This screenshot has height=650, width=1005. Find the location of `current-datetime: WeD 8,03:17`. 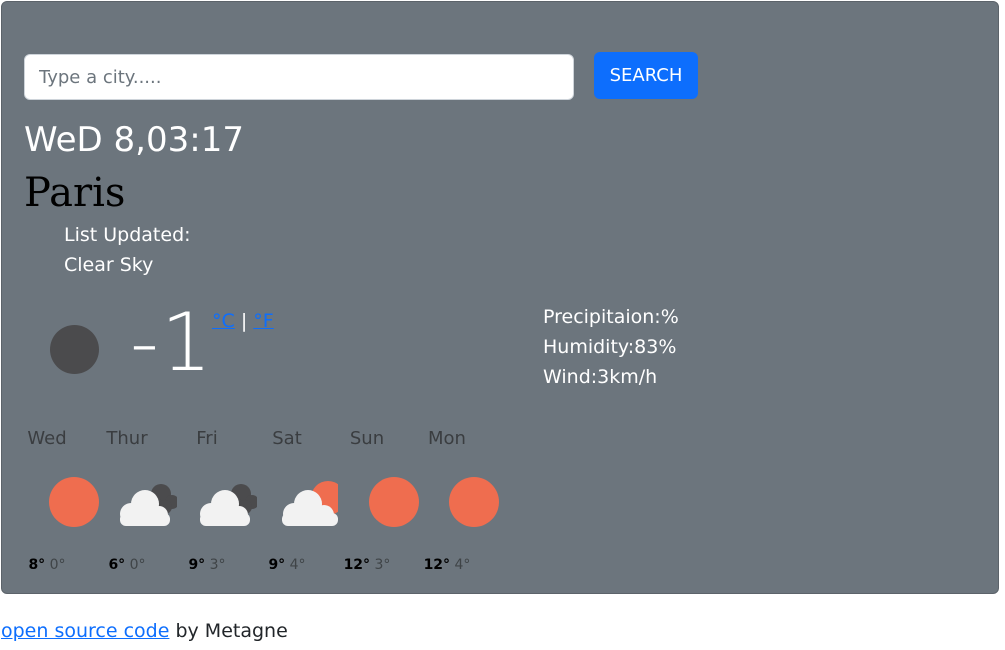

current-datetime: WeD 8,03:17 is located at coordinates (134, 140).